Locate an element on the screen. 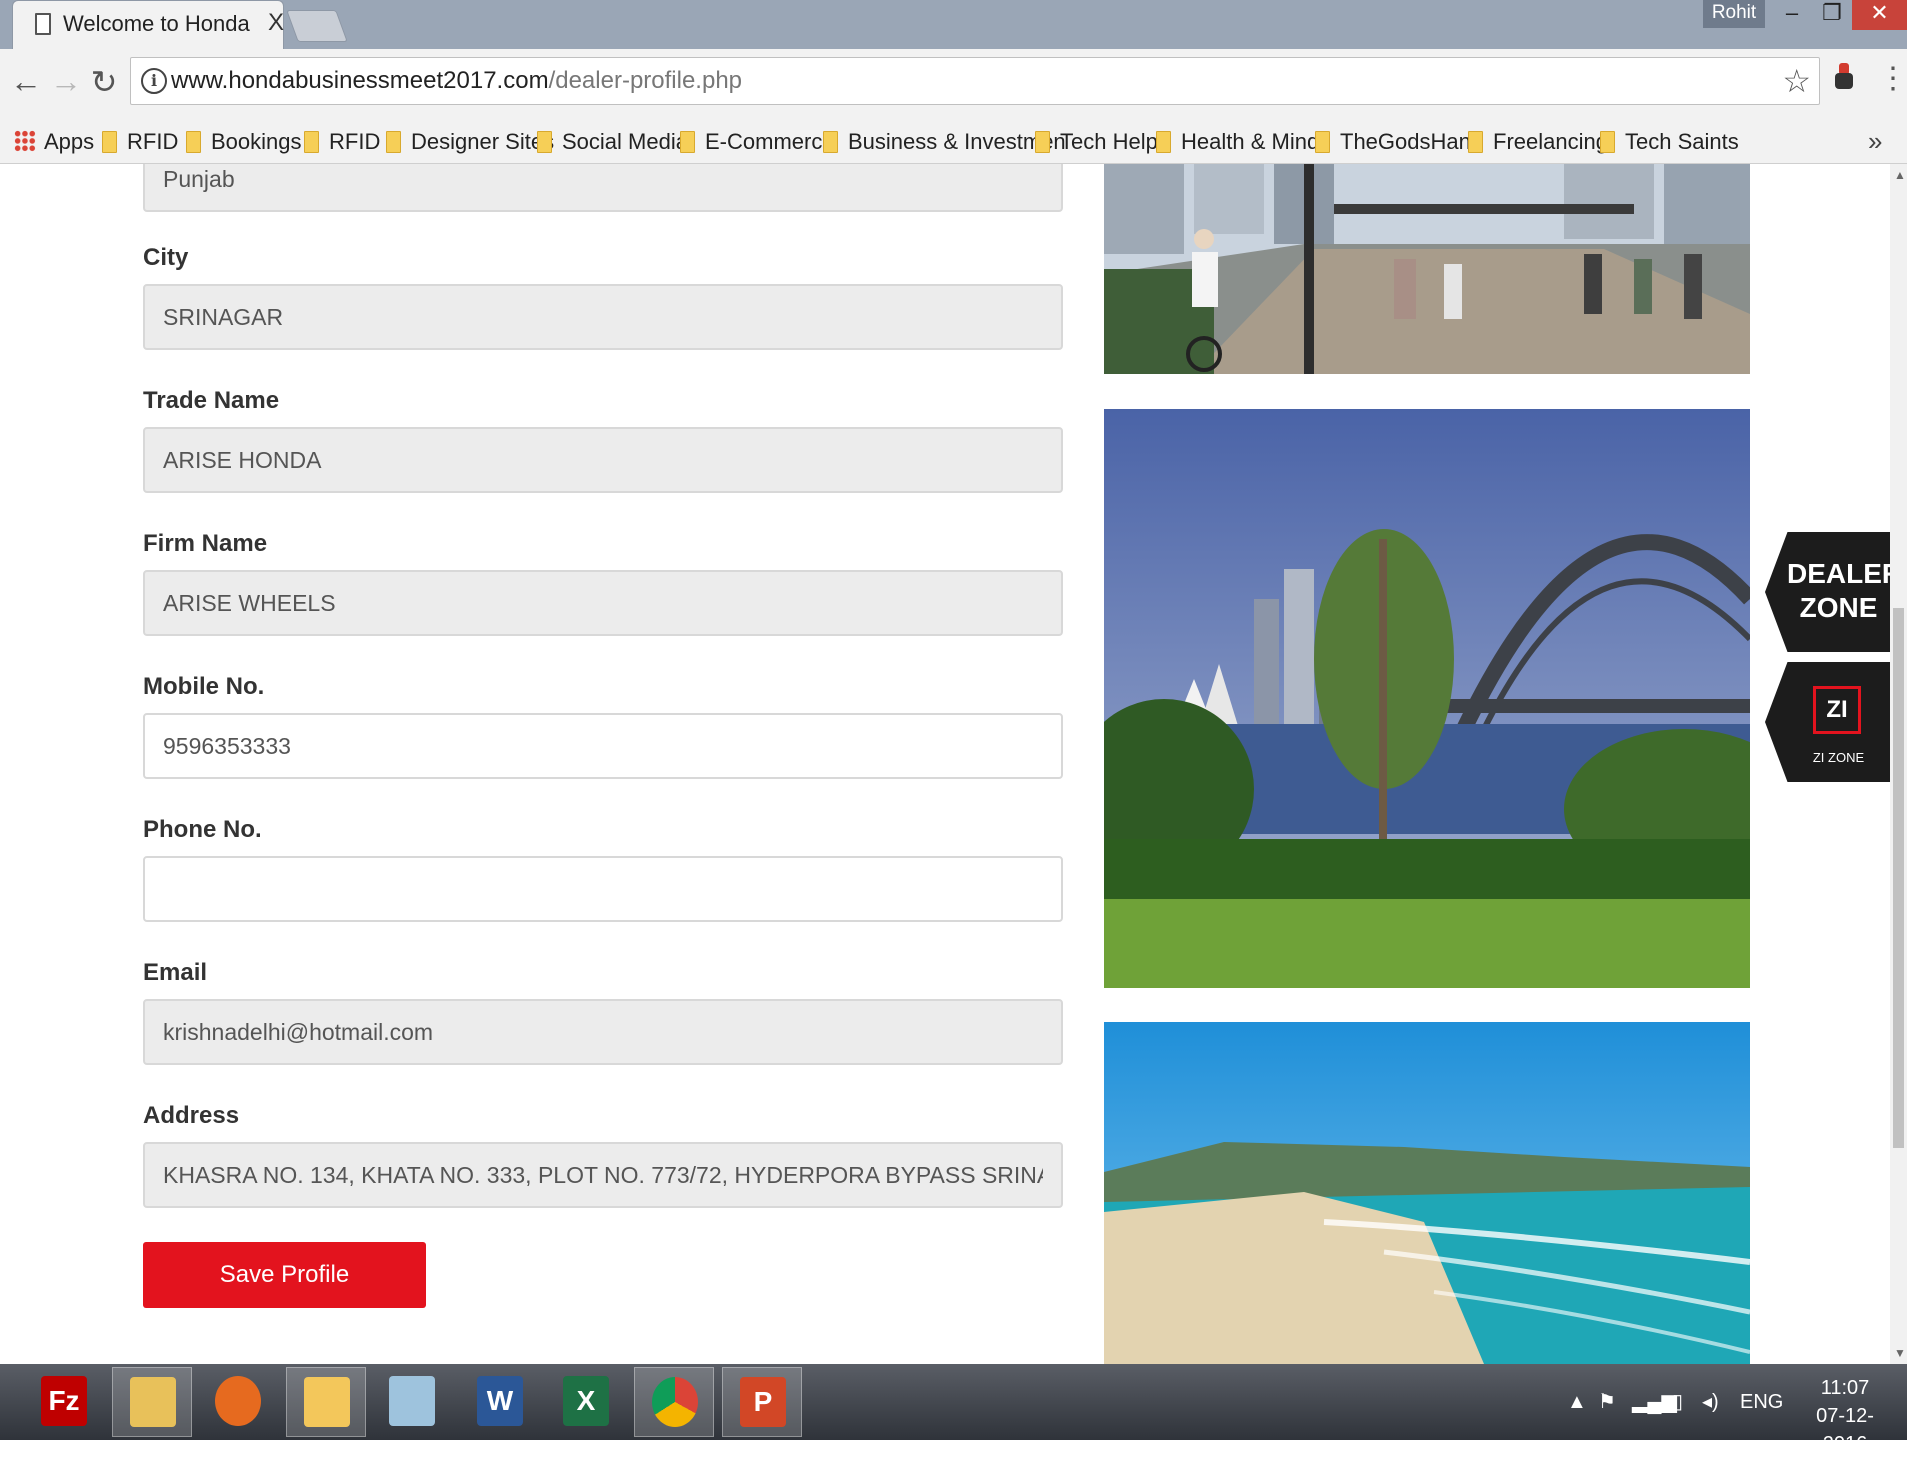  close-window-button: ✕ is located at coordinates (1879, 15).